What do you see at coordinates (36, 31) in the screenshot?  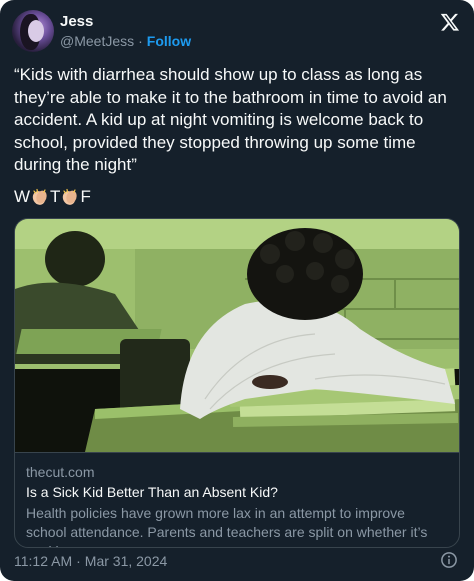 I see `avatar-face-shape` at bounding box center [36, 31].